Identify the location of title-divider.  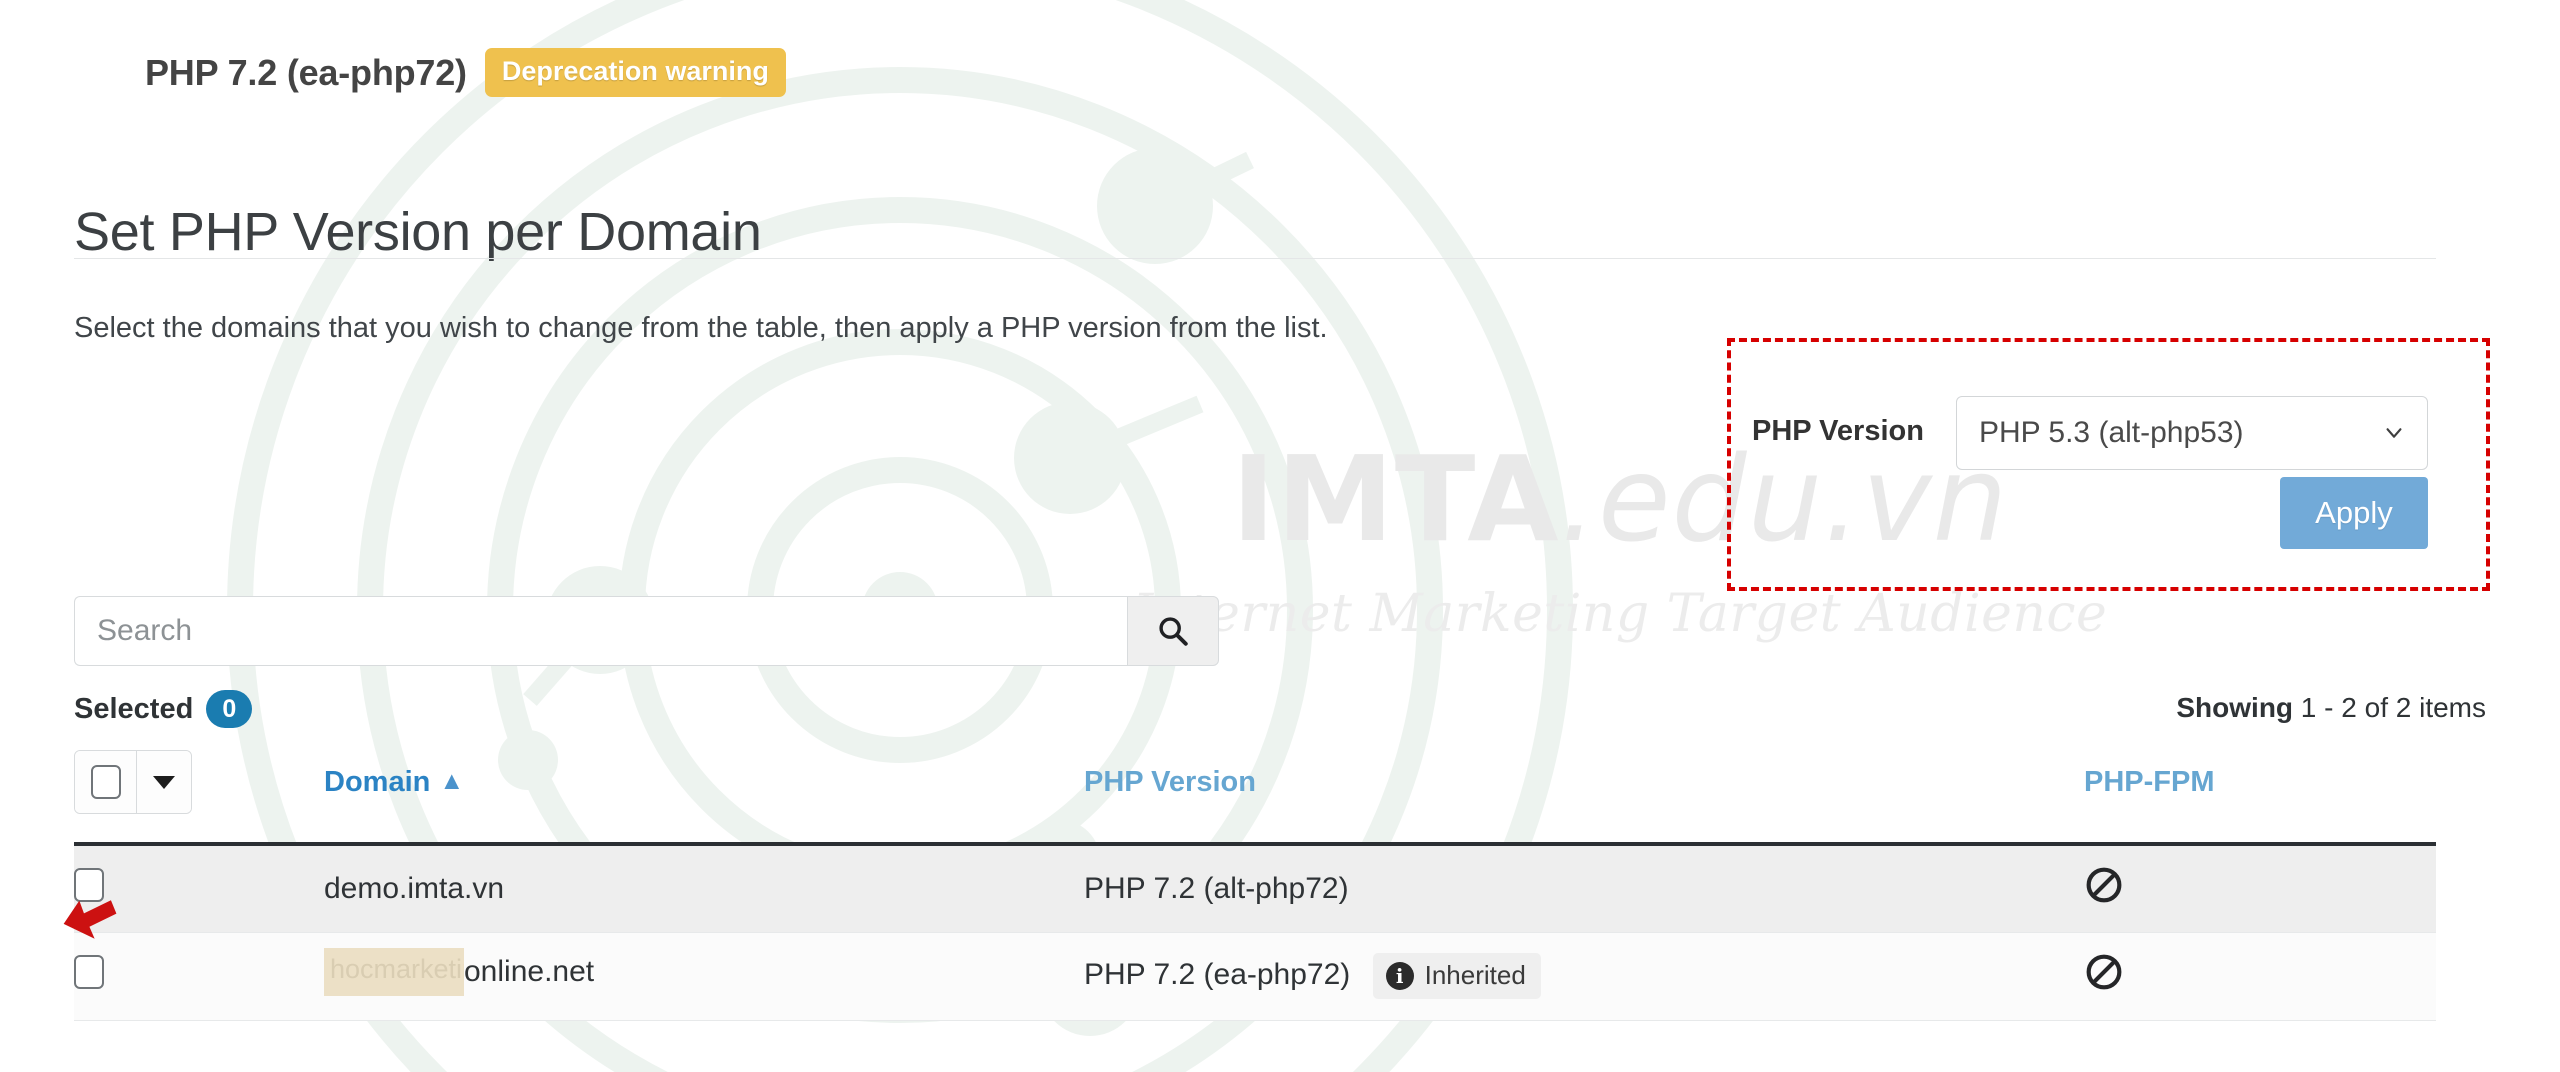
(1255, 258).